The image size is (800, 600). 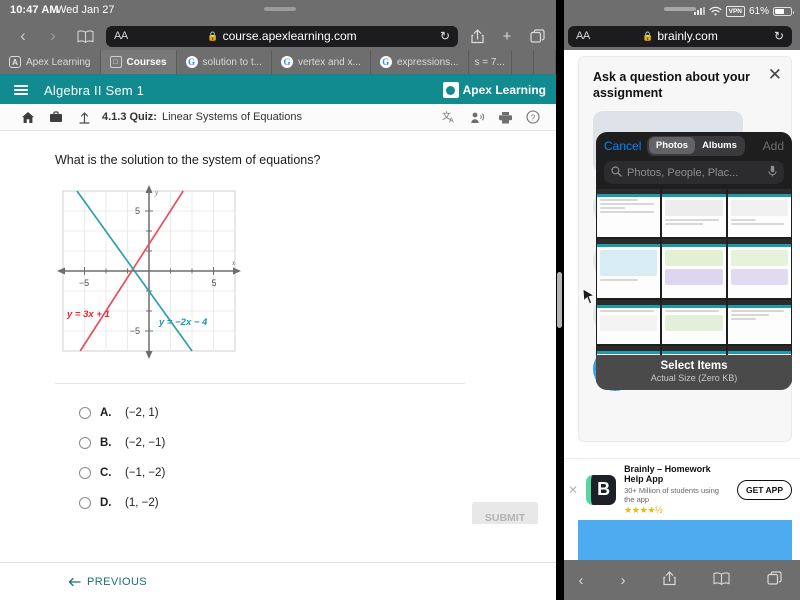 I want to click on previous-button: PREVIOUS, so click(x=107, y=582).